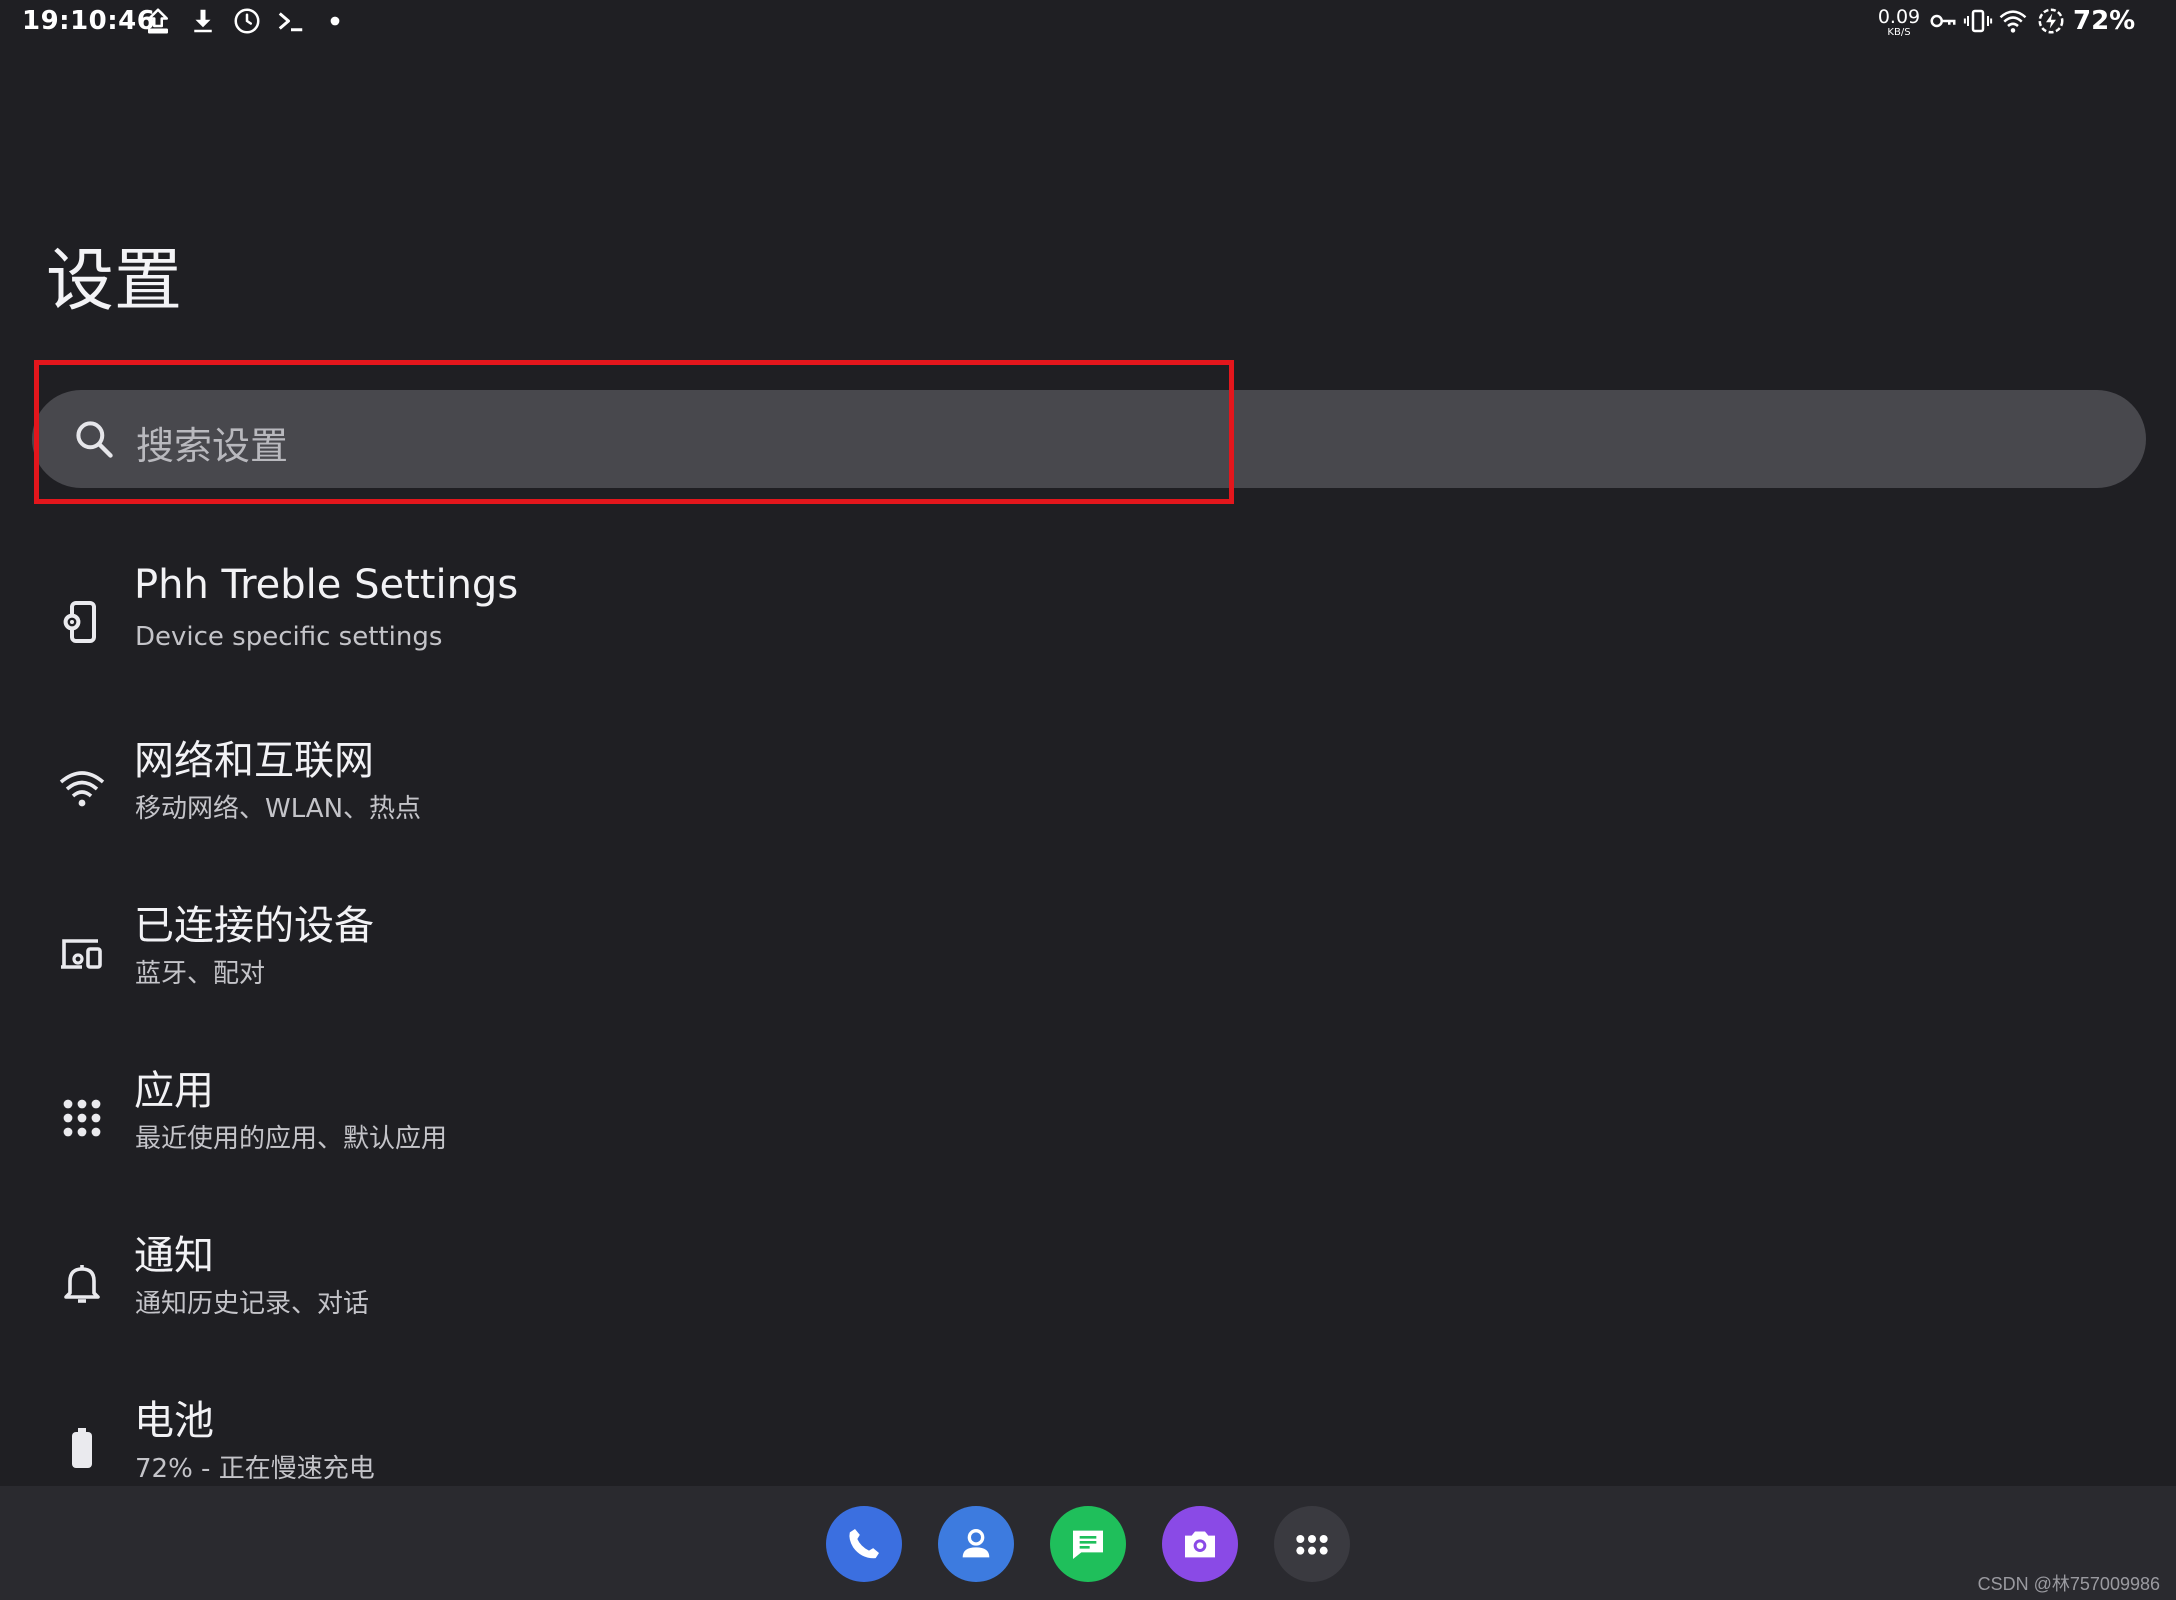  I want to click on status-bar: 19:10:46 0.09 KB/S 72%, so click(1088, 23).